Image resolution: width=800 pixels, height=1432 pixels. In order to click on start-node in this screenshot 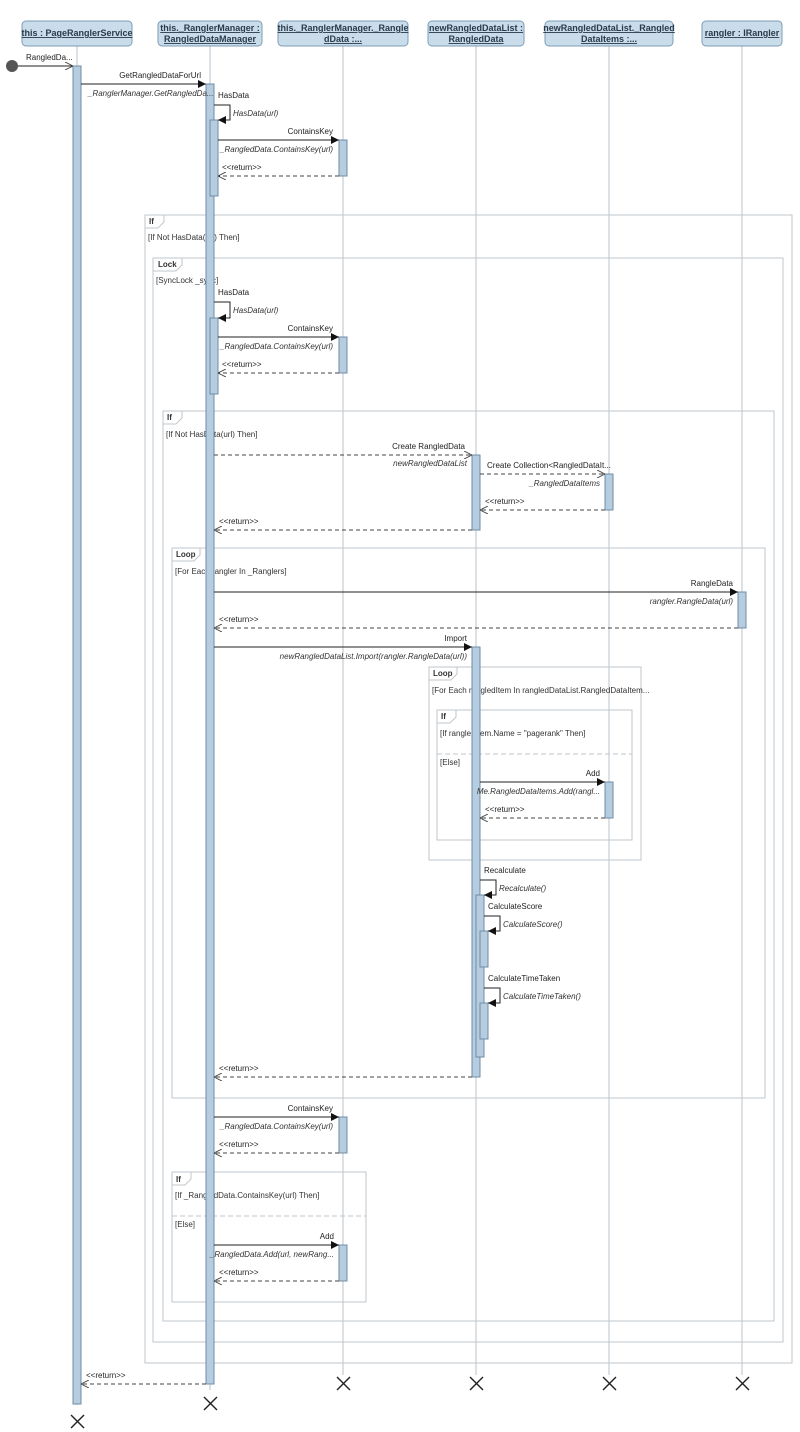, I will do `click(12, 66)`.